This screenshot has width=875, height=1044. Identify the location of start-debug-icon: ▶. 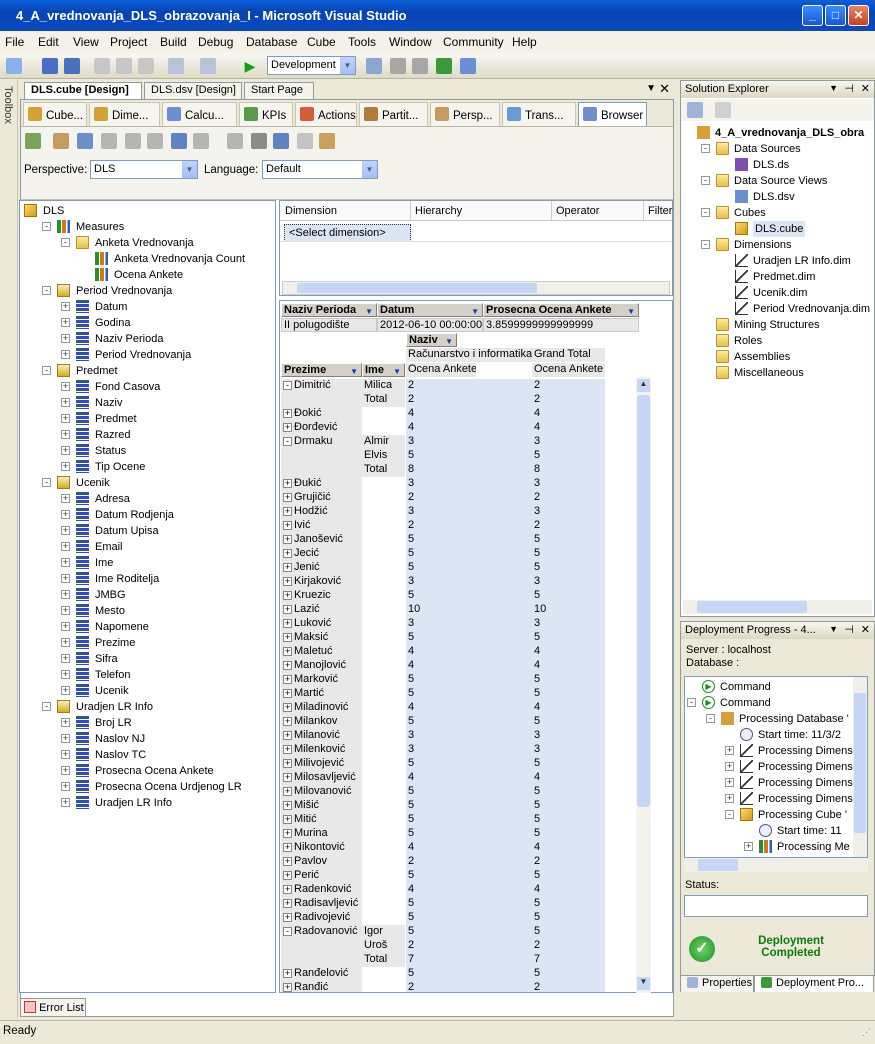
(250, 66).